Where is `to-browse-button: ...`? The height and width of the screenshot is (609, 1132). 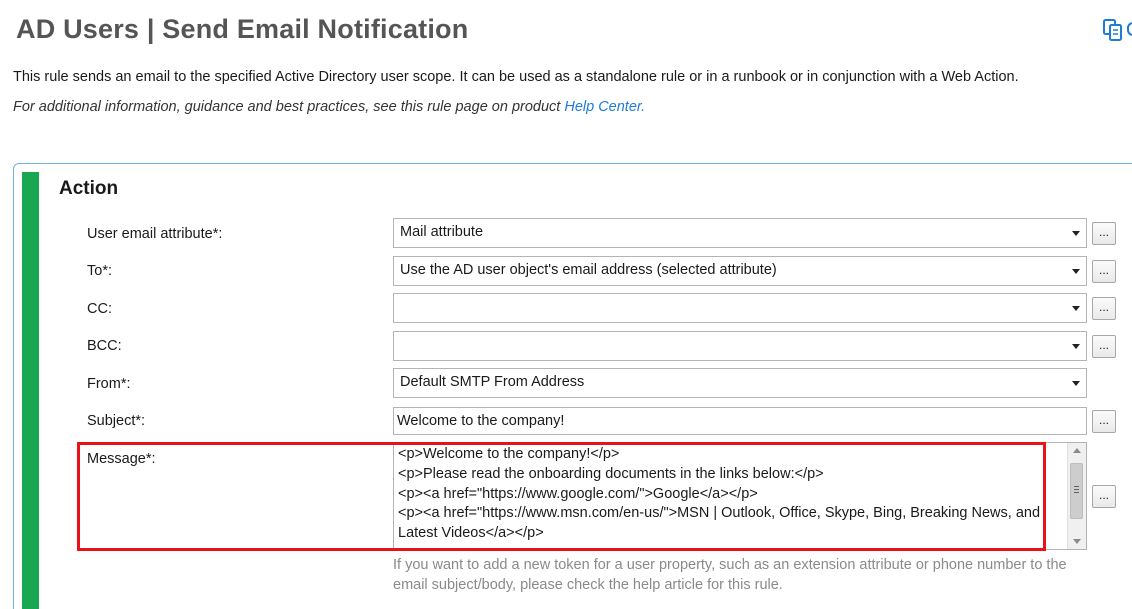 to-browse-button: ... is located at coordinates (1104, 271).